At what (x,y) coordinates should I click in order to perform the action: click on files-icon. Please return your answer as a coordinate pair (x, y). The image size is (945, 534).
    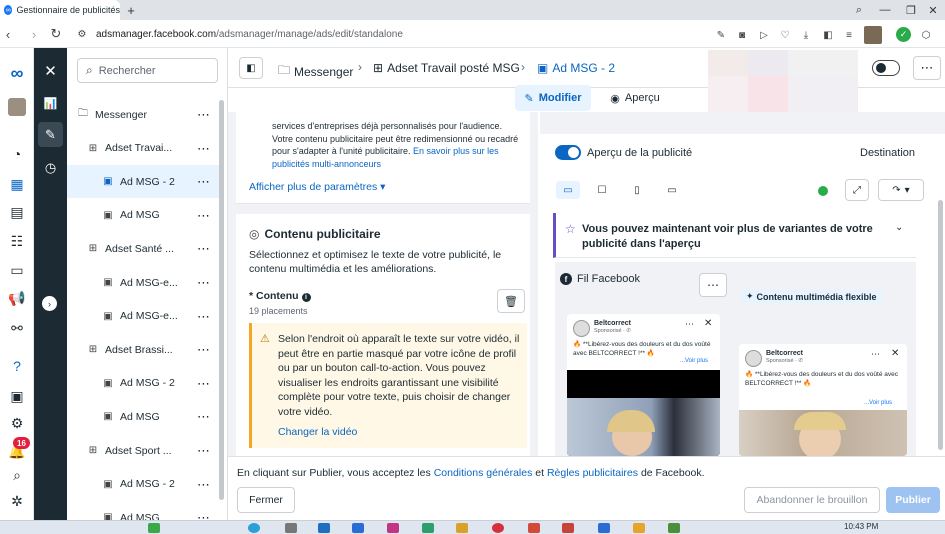
    Looking at the image, I should click on (462, 528).